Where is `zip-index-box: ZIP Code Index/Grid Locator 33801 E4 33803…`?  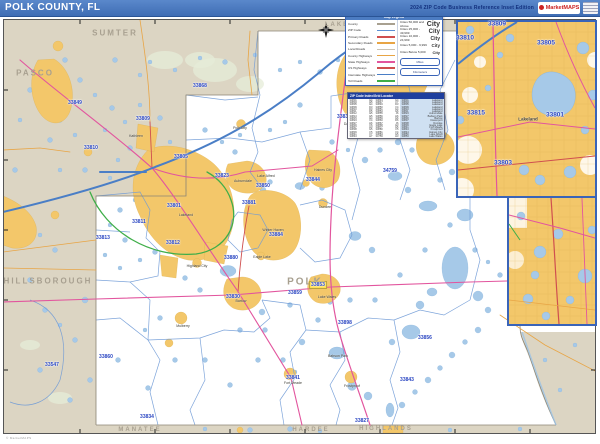 zip-index-box: ZIP Code Index/Grid Locator 33801 E4 33803… is located at coordinates (396, 115).